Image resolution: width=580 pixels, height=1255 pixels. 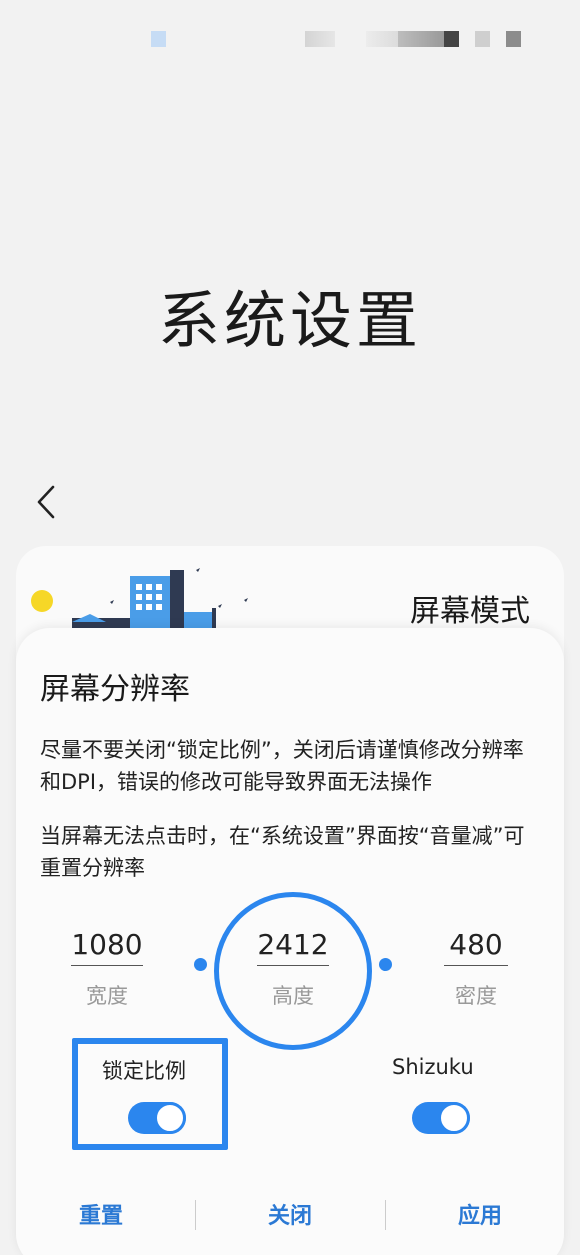 I want to click on width-input: 1080, so click(x=107, y=947).